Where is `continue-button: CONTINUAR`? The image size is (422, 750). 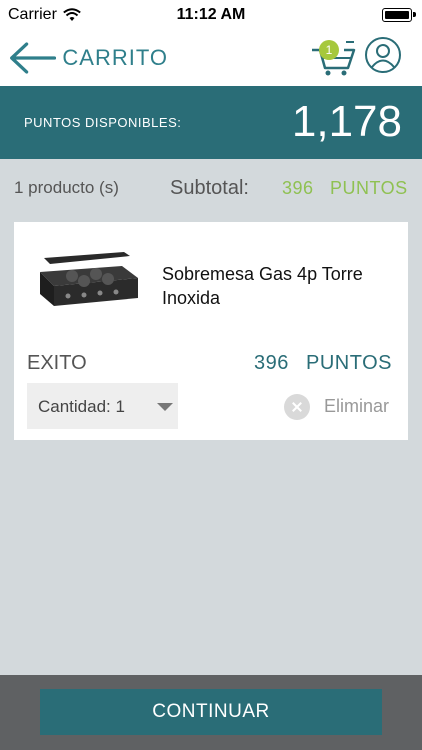 continue-button: CONTINUAR is located at coordinates (211, 712).